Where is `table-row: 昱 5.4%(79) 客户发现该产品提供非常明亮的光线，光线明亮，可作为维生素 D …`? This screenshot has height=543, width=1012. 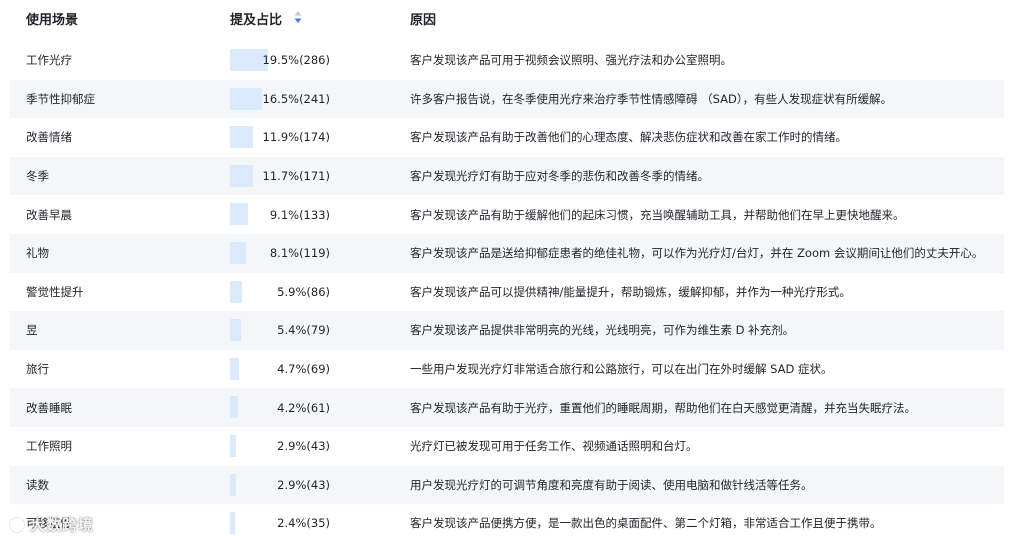 table-row: 昱 5.4%(79) 客户发现该产品提供非常明亮的光线，光线明亮，可作为维生素 D … is located at coordinates (506, 330).